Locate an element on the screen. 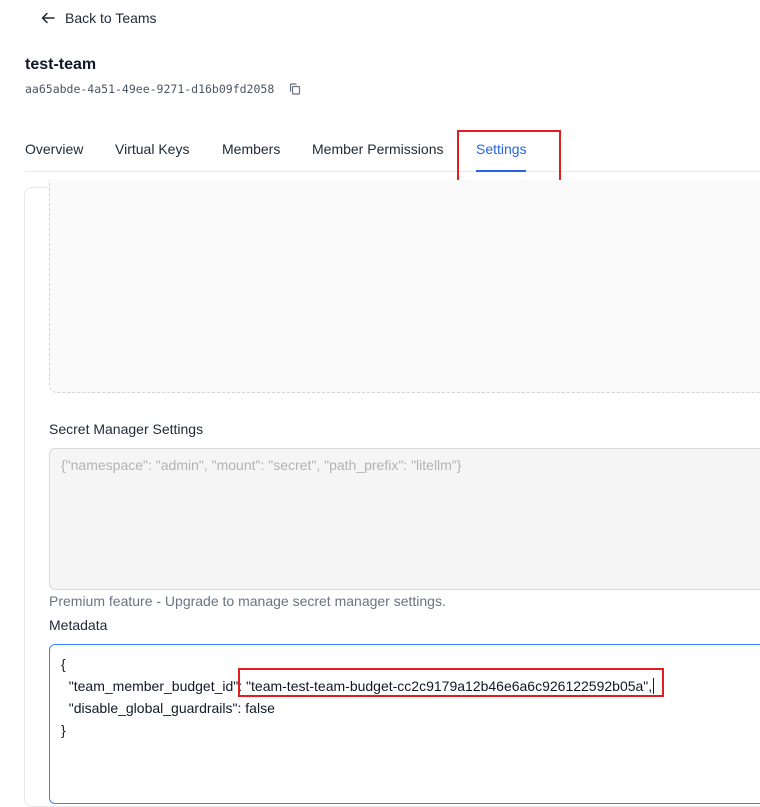 The image size is (760, 807). active-tab-indicator is located at coordinates (501, 171).